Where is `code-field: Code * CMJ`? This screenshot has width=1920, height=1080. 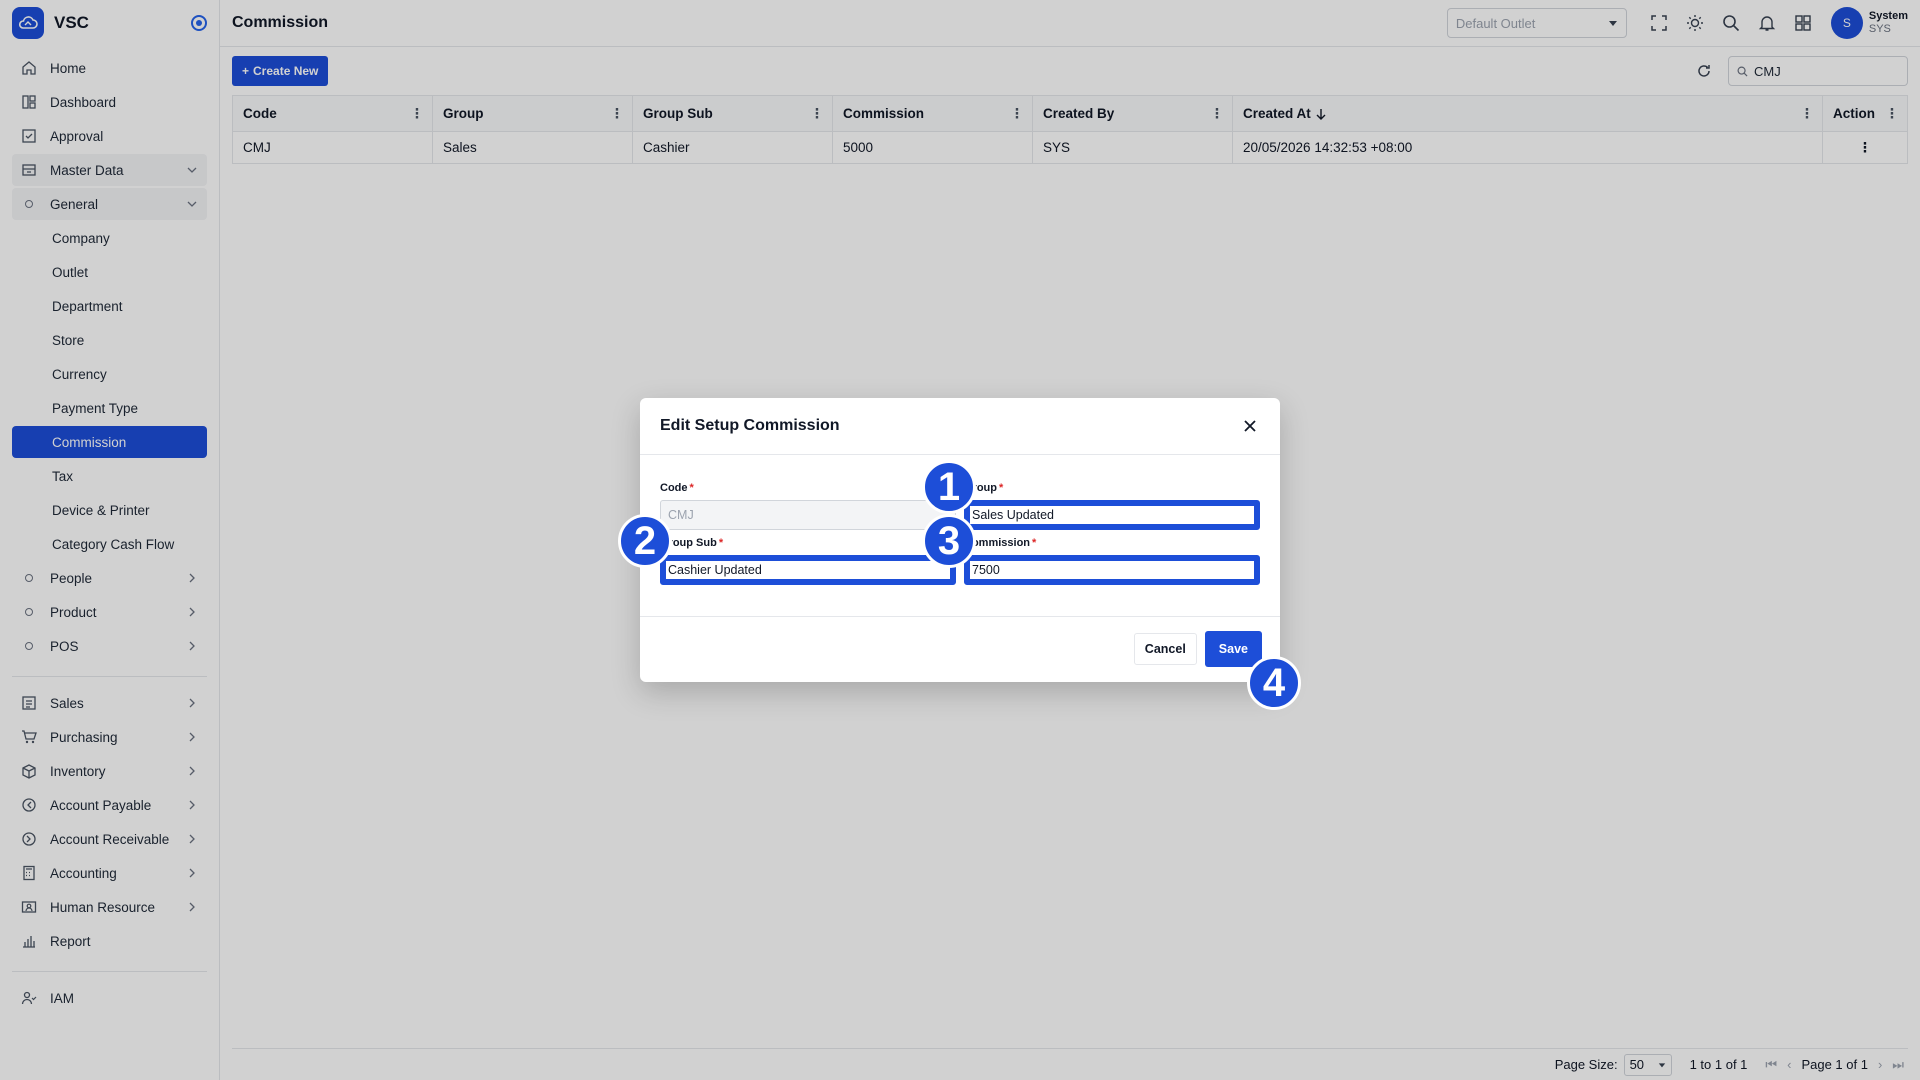
code-field: Code * CMJ is located at coordinates (808, 506).